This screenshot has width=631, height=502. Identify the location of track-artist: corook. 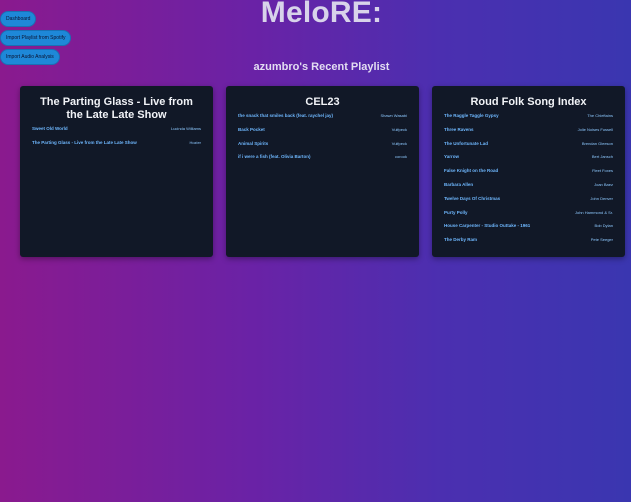
(400, 157).